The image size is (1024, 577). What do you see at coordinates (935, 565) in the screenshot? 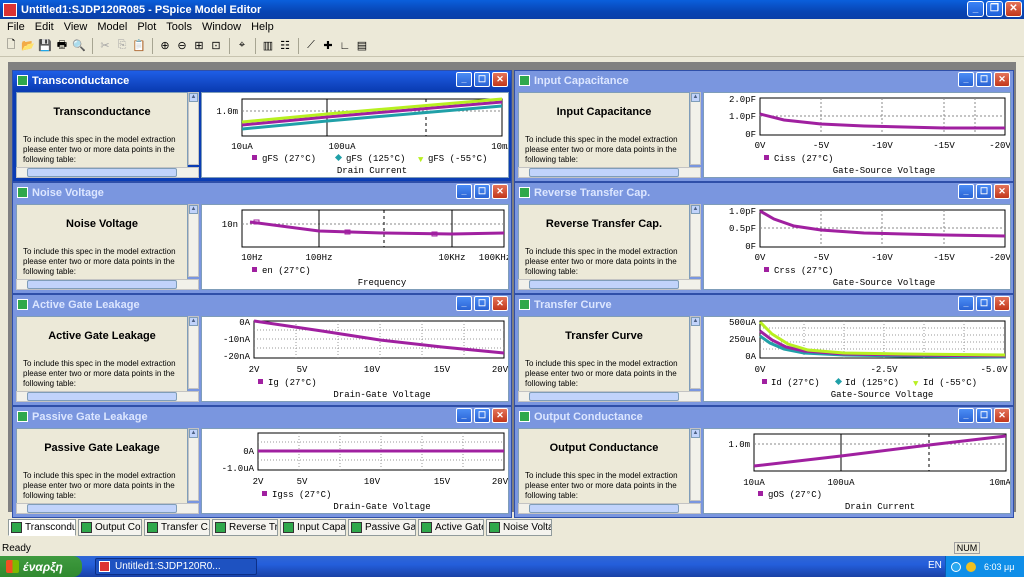
I see `language-indicator: EN` at bounding box center [935, 565].